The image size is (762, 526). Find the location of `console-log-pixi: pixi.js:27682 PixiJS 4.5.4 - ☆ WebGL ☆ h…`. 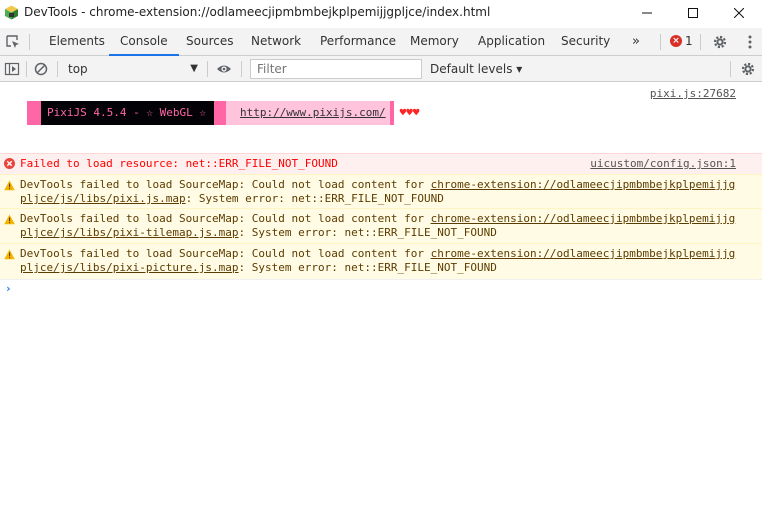

console-log-pixi: pixi.js:27682 PixiJS 4.5.4 - ☆ WebGL ☆ h… is located at coordinates (381, 118).